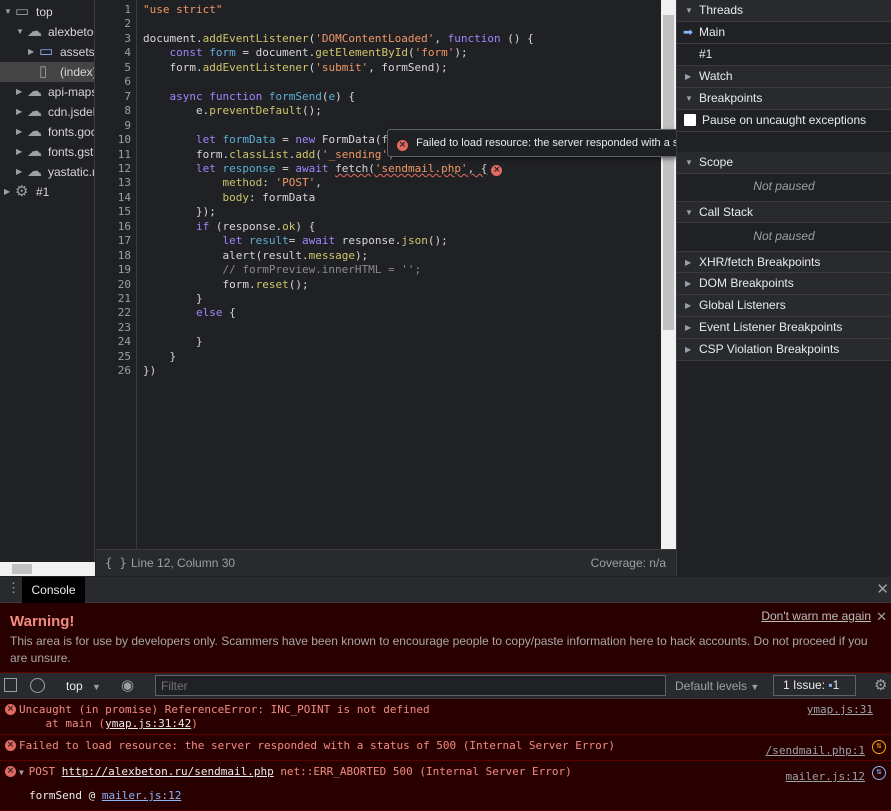 The width and height of the screenshot is (891, 811). I want to click on scope-section-header: ▼ Scope, so click(784, 163).